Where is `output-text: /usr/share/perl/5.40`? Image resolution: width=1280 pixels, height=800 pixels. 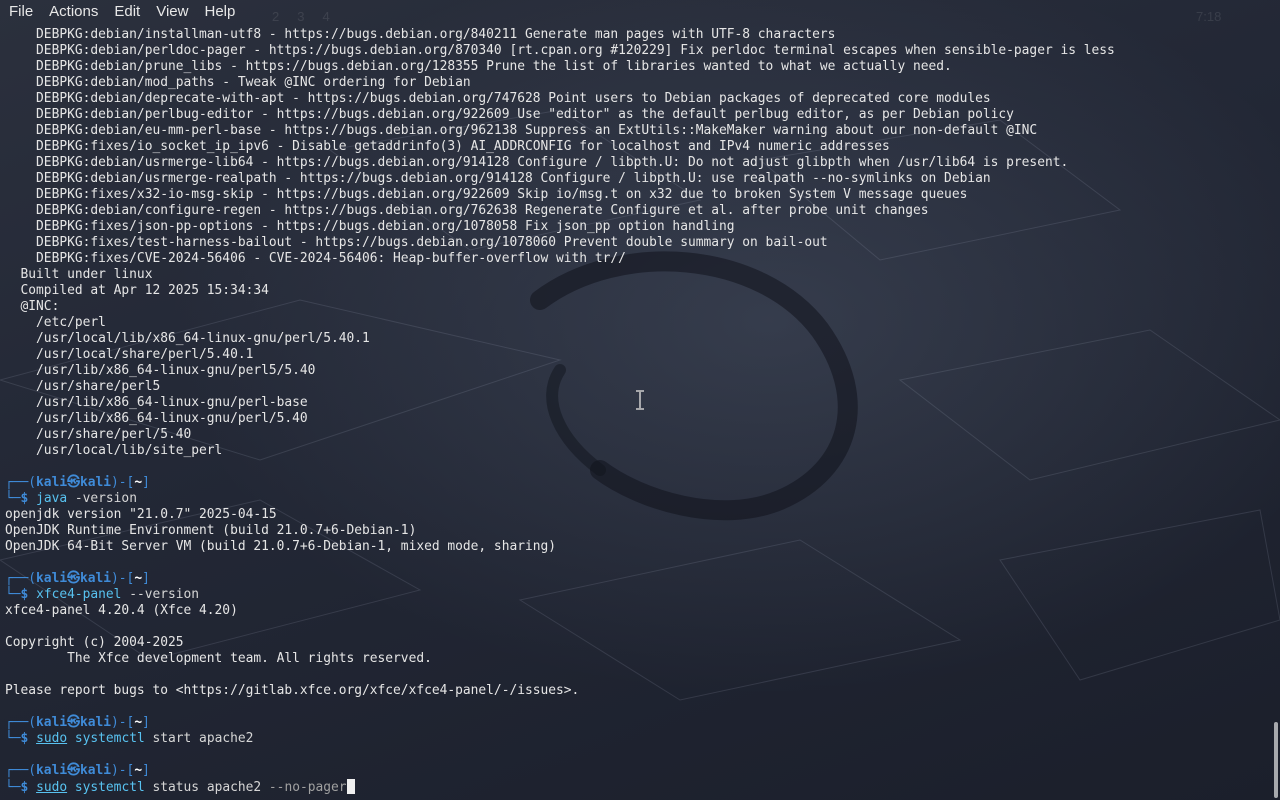 output-text: /usr/share/perl/5.40 is located at coordinates (98, 434).